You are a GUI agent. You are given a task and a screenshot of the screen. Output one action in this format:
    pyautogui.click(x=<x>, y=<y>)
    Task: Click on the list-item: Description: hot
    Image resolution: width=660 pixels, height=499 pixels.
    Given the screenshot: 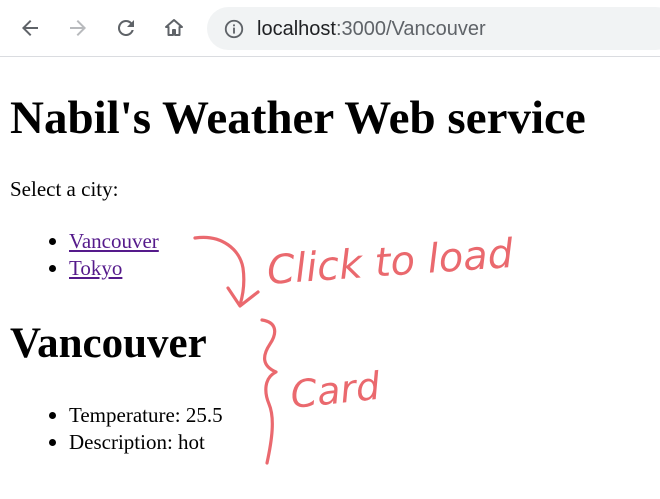 What is the action you would take?
    pyautogui.click(x=116, y=442)
    